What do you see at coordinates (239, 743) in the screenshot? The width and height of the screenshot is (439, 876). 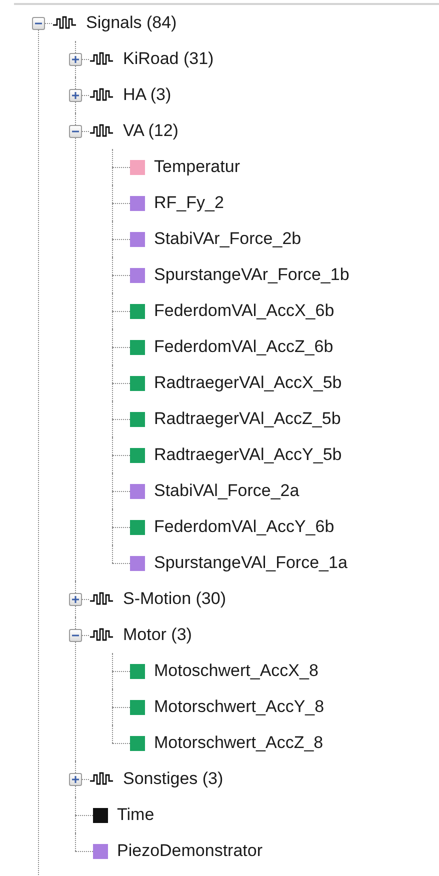 I see `tree-node-label: Motorschwert_AccZ_8` at bounding box center [239, 743].